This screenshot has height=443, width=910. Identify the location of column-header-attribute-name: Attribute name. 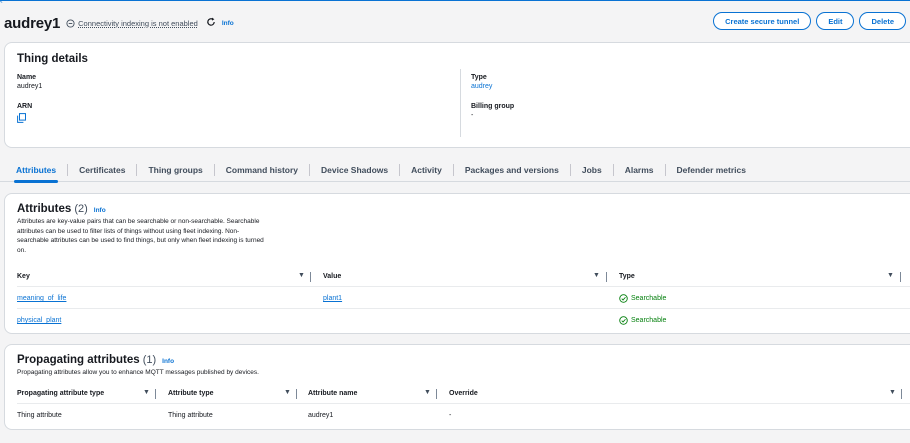
(332, 393).